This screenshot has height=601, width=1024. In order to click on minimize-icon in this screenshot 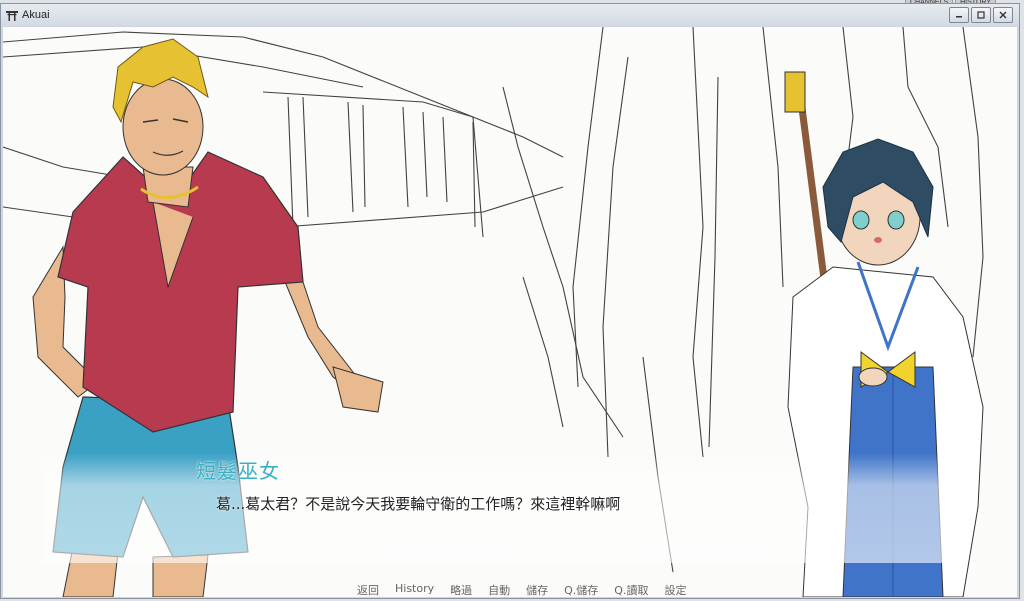, I will do `click(959, 17)`.